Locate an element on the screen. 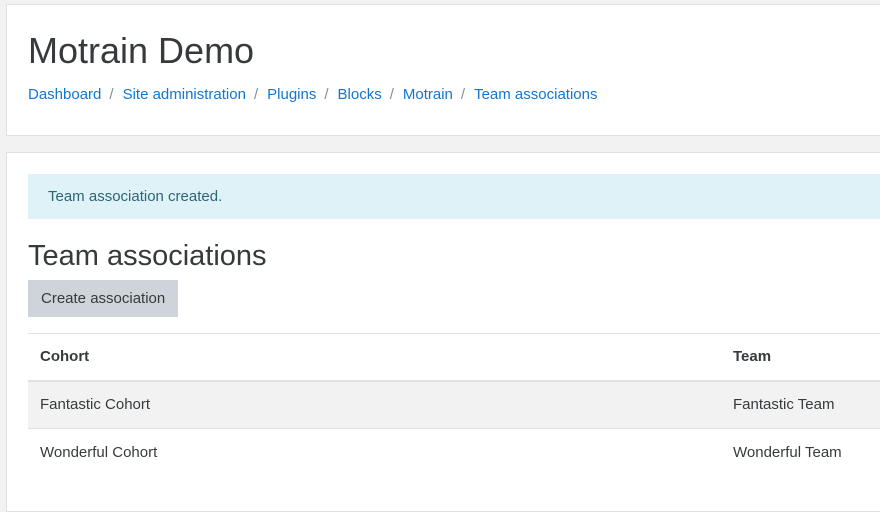 The width and height of the screenshot is (880, 512). breadcrumb-item-site-administration: Site administration / is located at coordinates (195, 95).